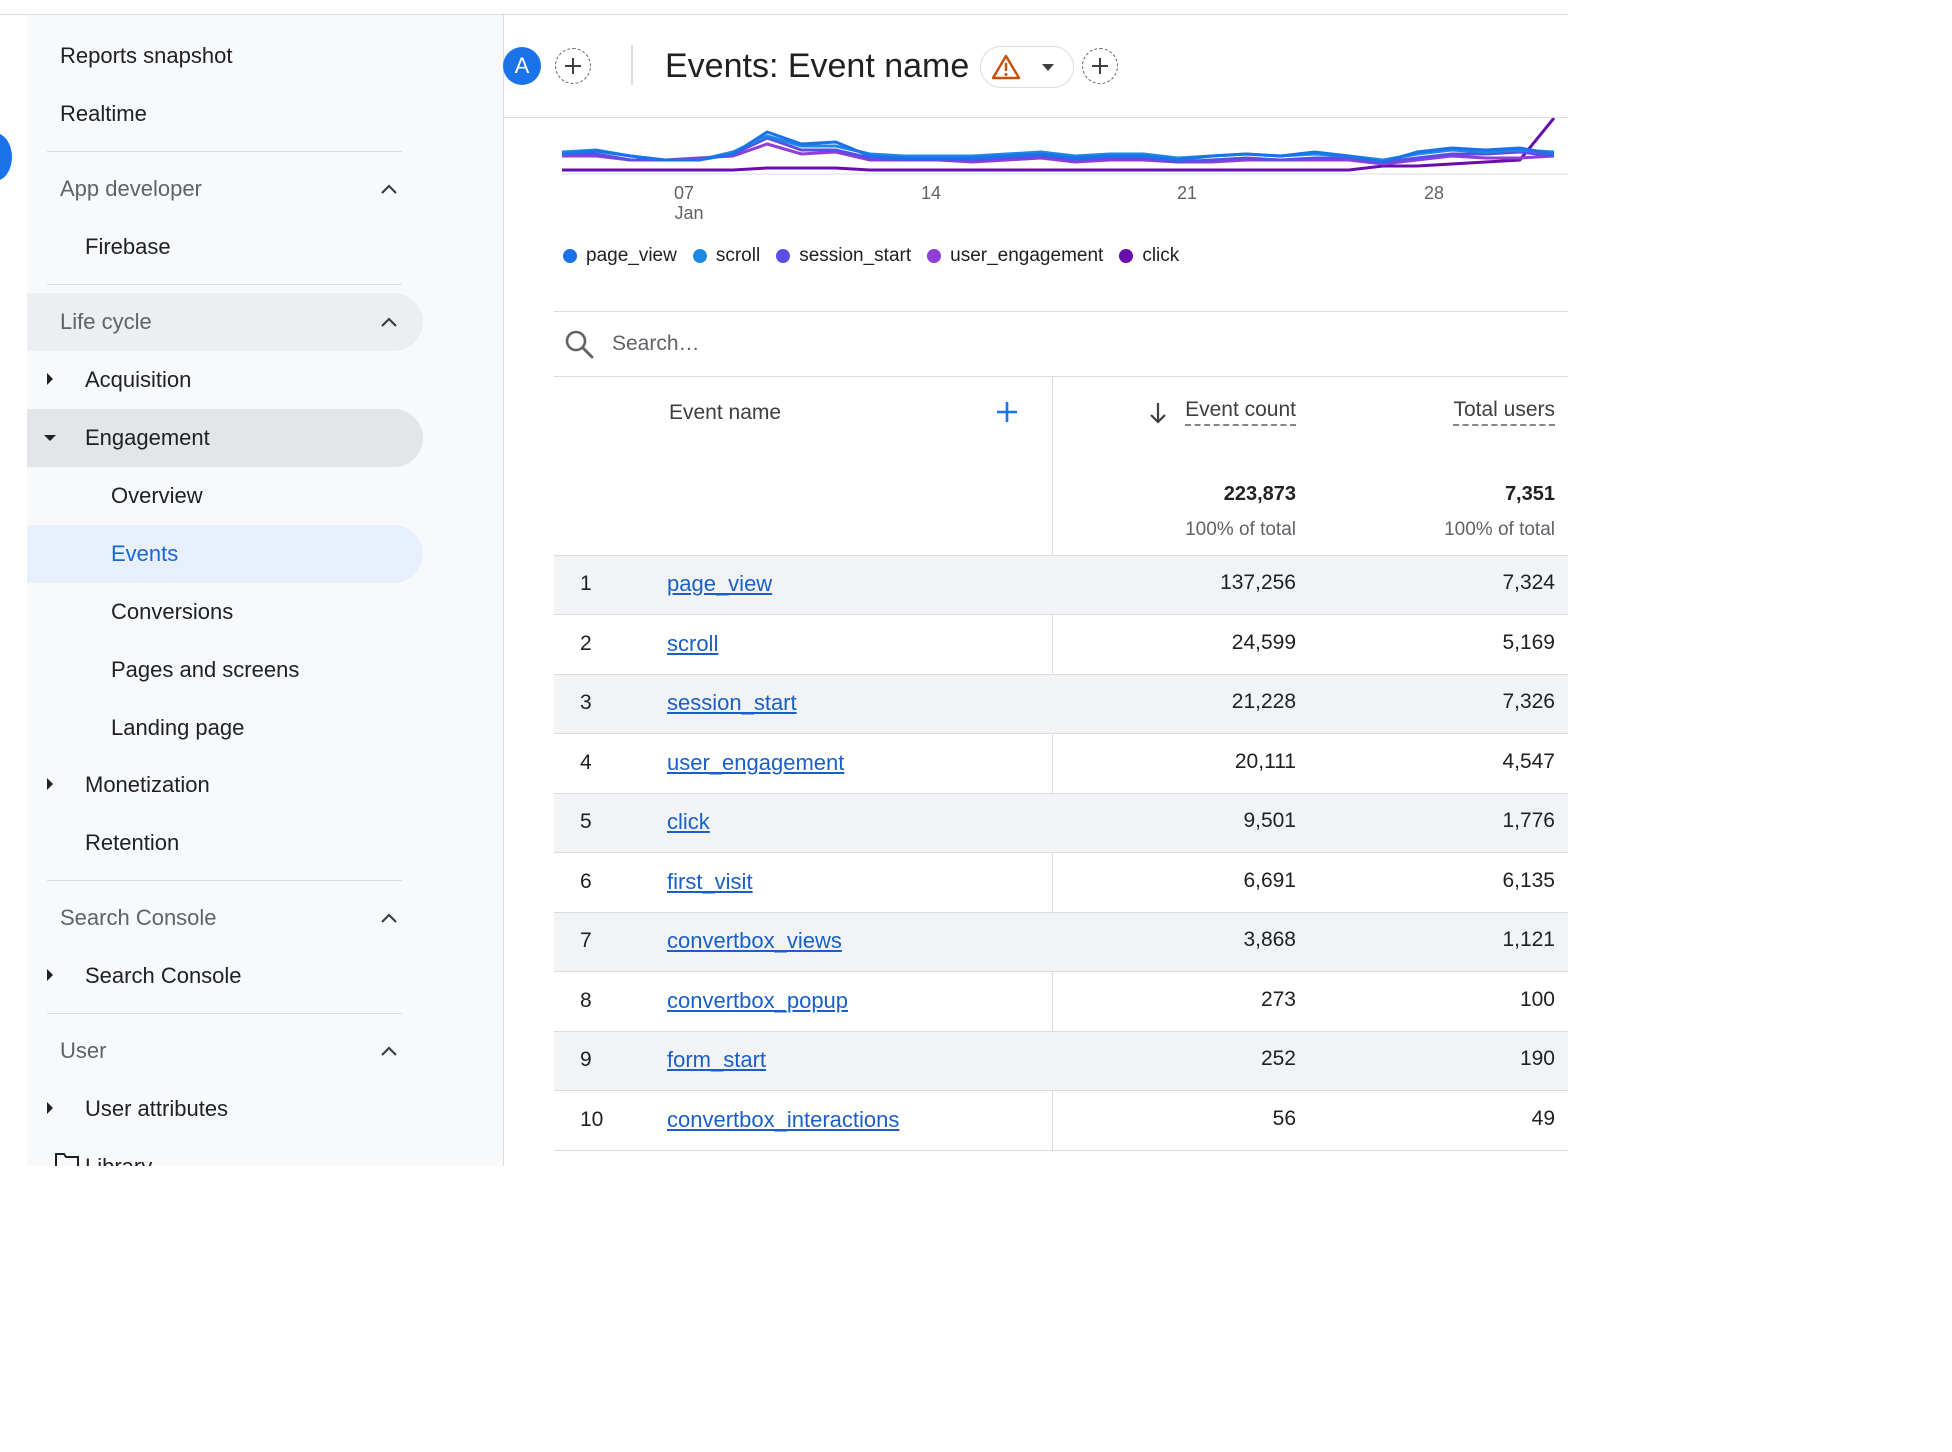 This screenshot has height=1452, width=1952. What do you see at coordinates (225, 496) in the screenshot?
I see `nav-overview: Overview` at bounding box center [225, 496].